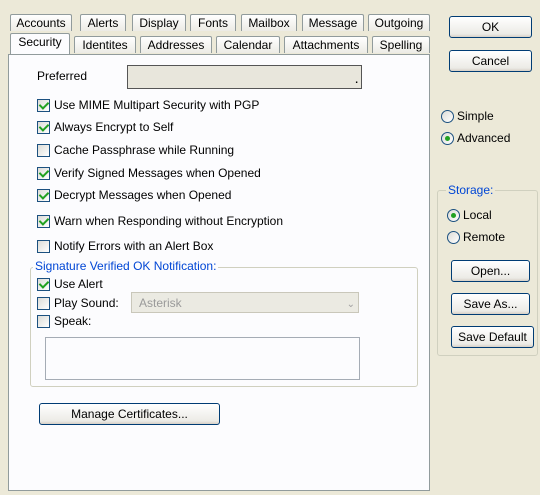  Describe the element at coordinates (144, 150) in the screenshot. I see `option-label: Cache Passphrase while Running` at that location.